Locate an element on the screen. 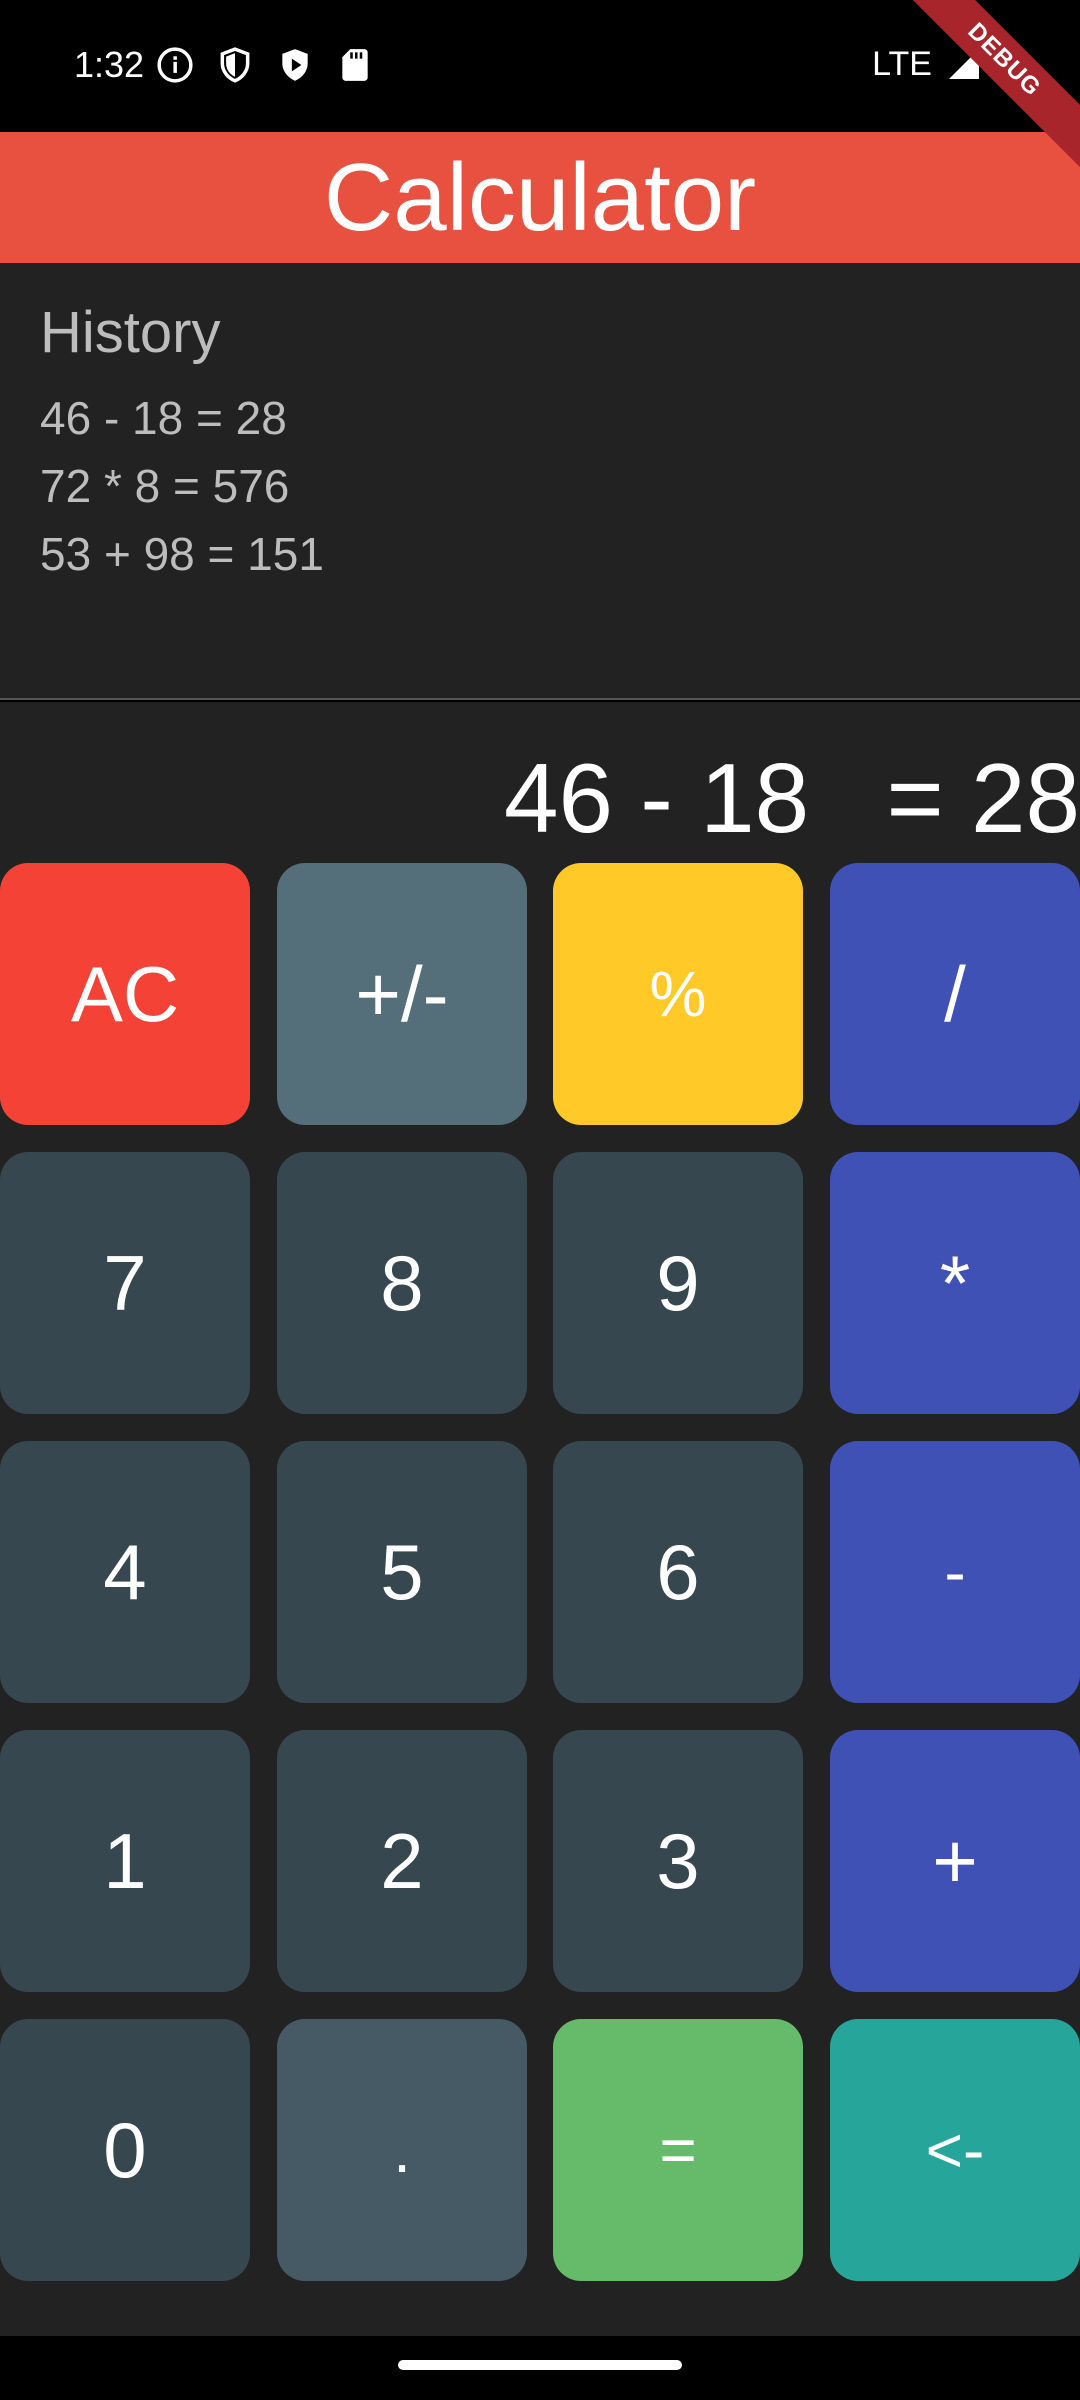 The width and height of the screenshot is (1080, 2400). digit-6-button: 6 is located at coordinates (678, 1572).